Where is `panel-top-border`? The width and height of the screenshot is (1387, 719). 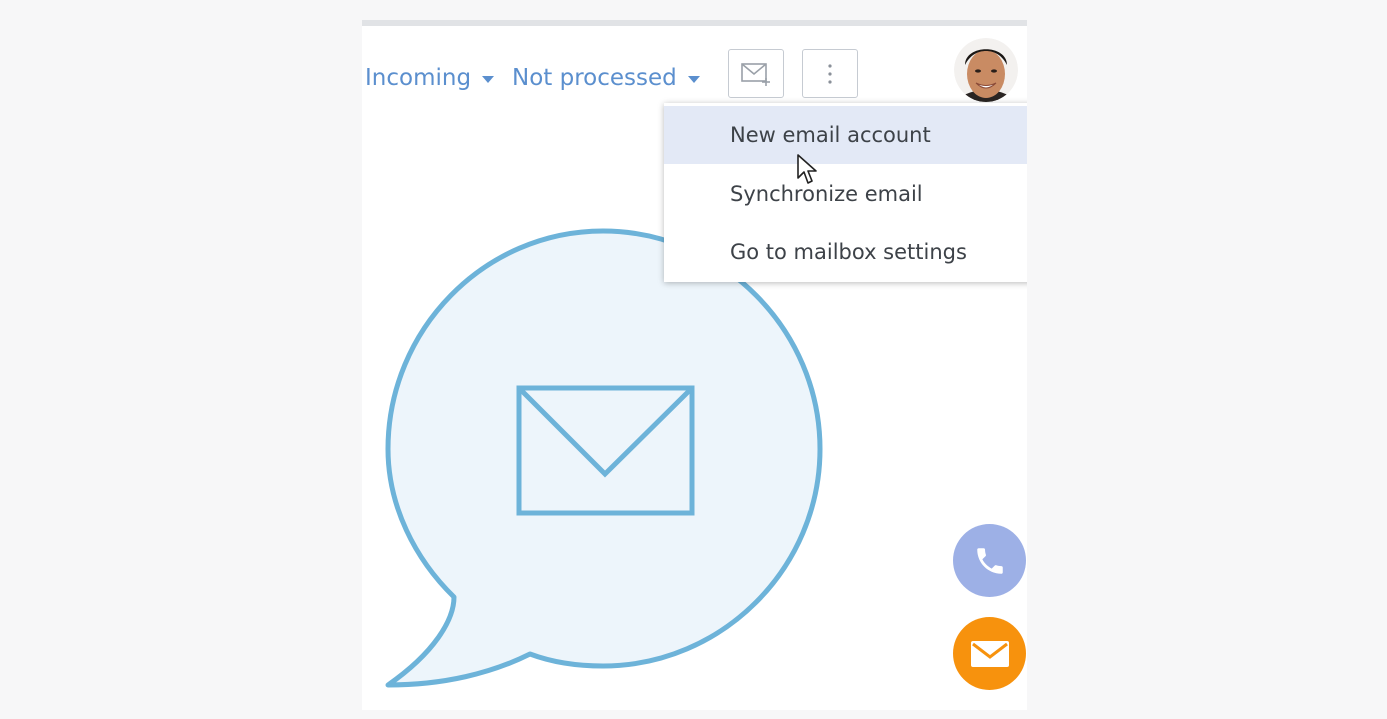
panel-top-border is located at coordinates (694, 23).